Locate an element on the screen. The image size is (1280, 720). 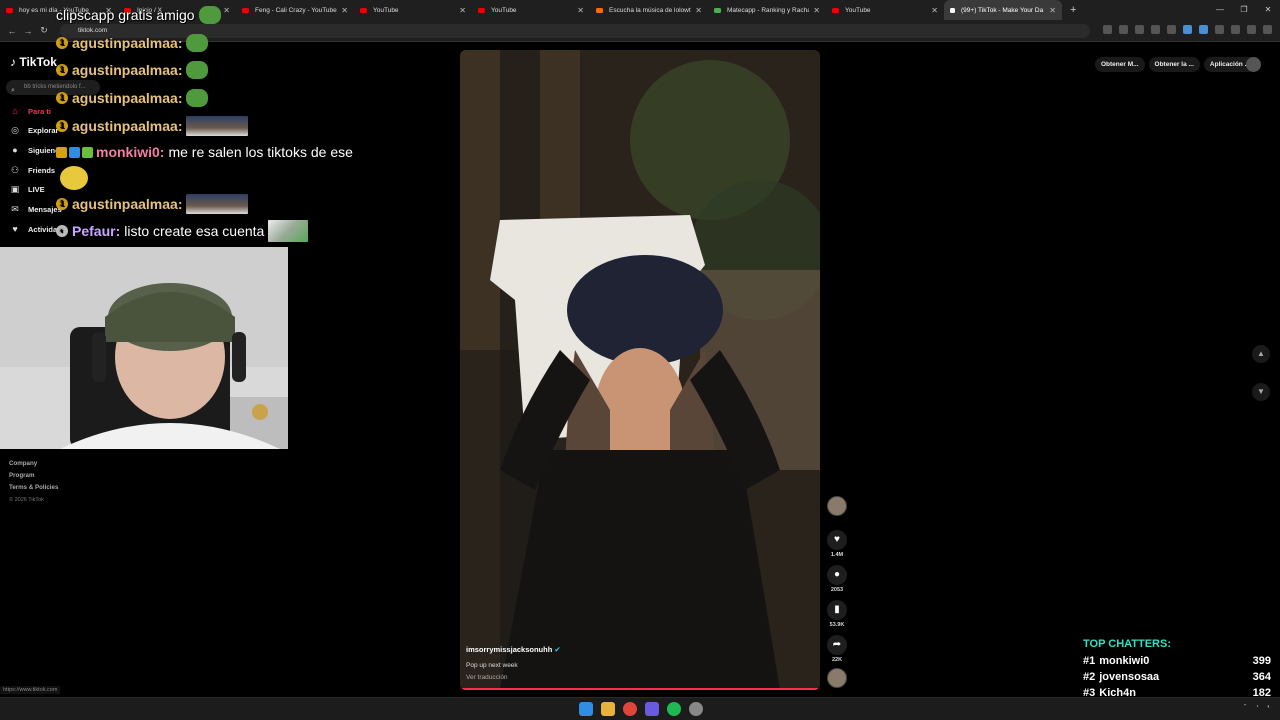
badge-icon is located at coordinates (74, 152).